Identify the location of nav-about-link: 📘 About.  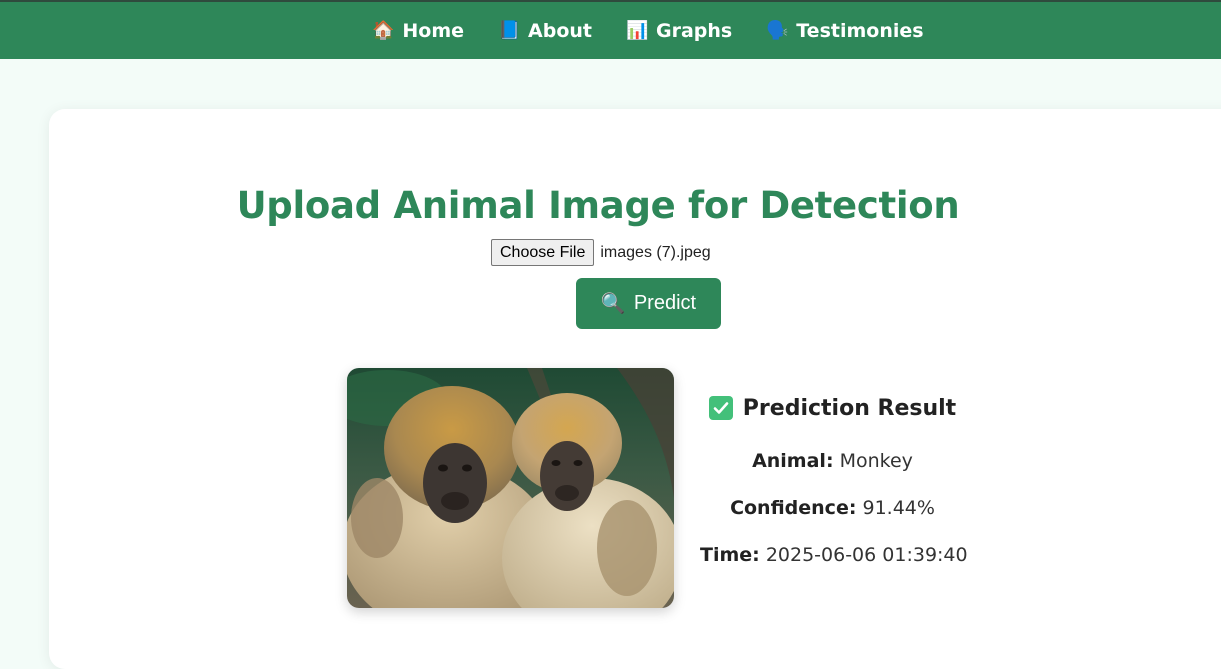
(545, 31).